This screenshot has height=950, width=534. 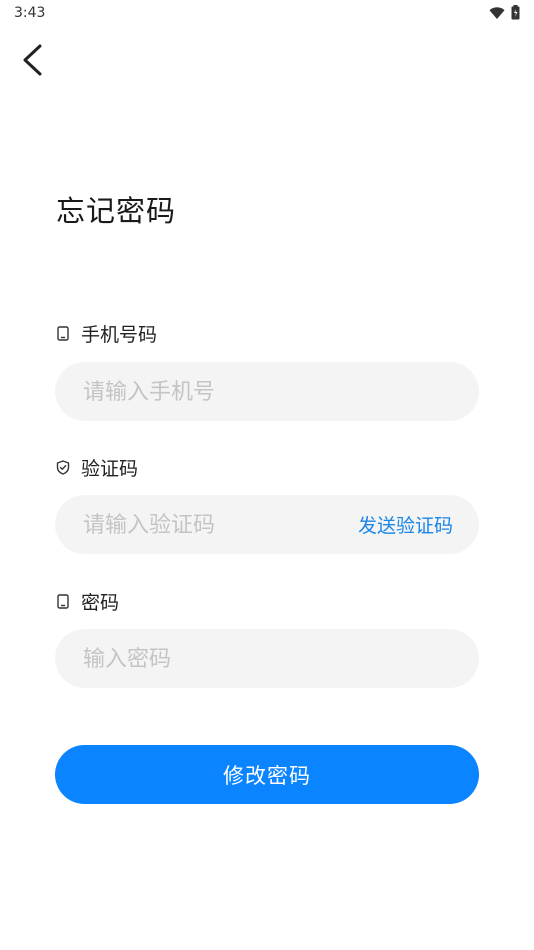 What do you see at coordinates (116, 211) in the screenshot?
I see `page-title: 忘记密码` at bounding box center [116, 211].